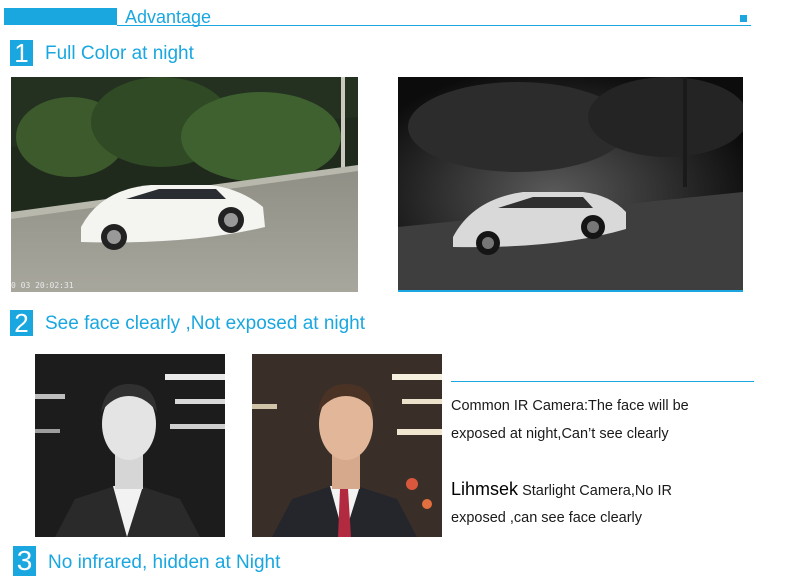 The height and width of the screenshot is (581, 787). Describe the element at coordinates (60, 16) in the screenshot. I see `header-accent-bar` at that location.